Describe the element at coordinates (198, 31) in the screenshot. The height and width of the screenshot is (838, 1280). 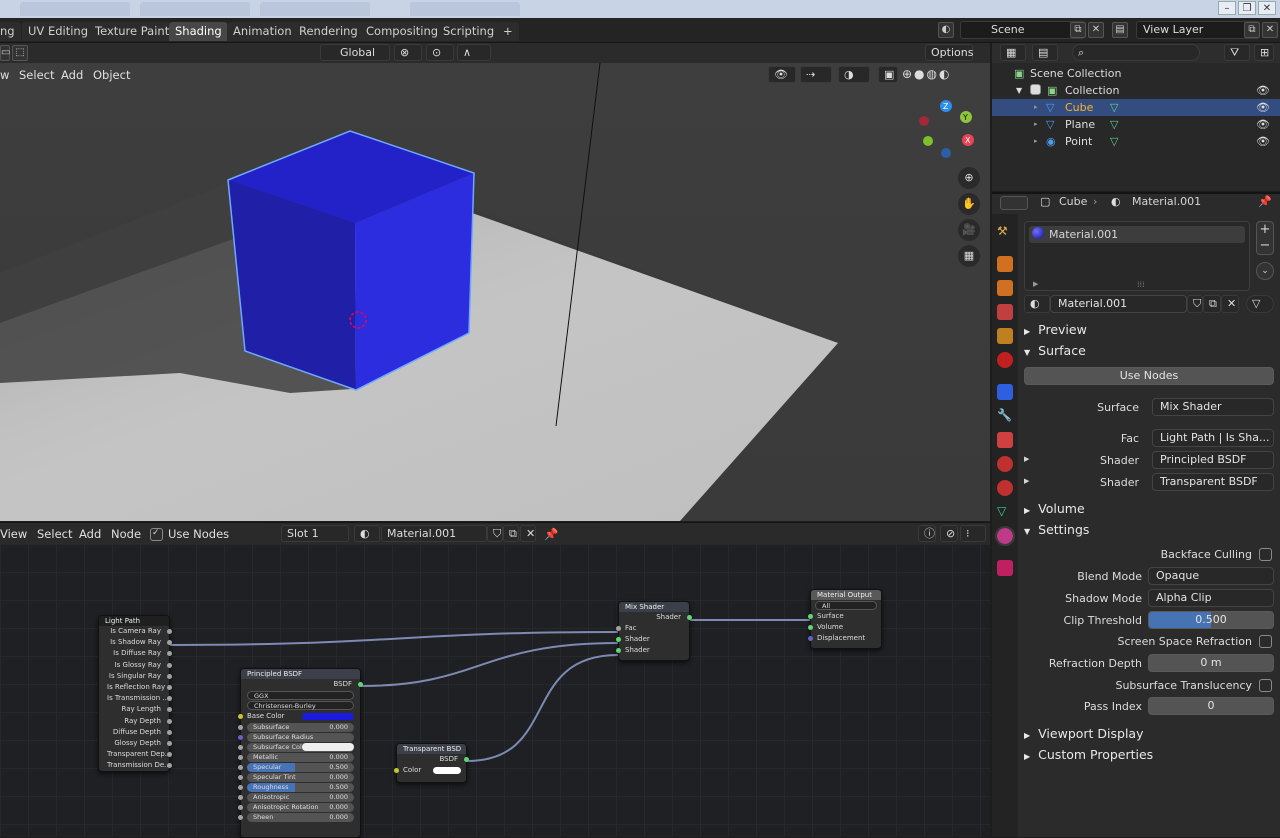
I see `tab-shading: Shading` at that location.